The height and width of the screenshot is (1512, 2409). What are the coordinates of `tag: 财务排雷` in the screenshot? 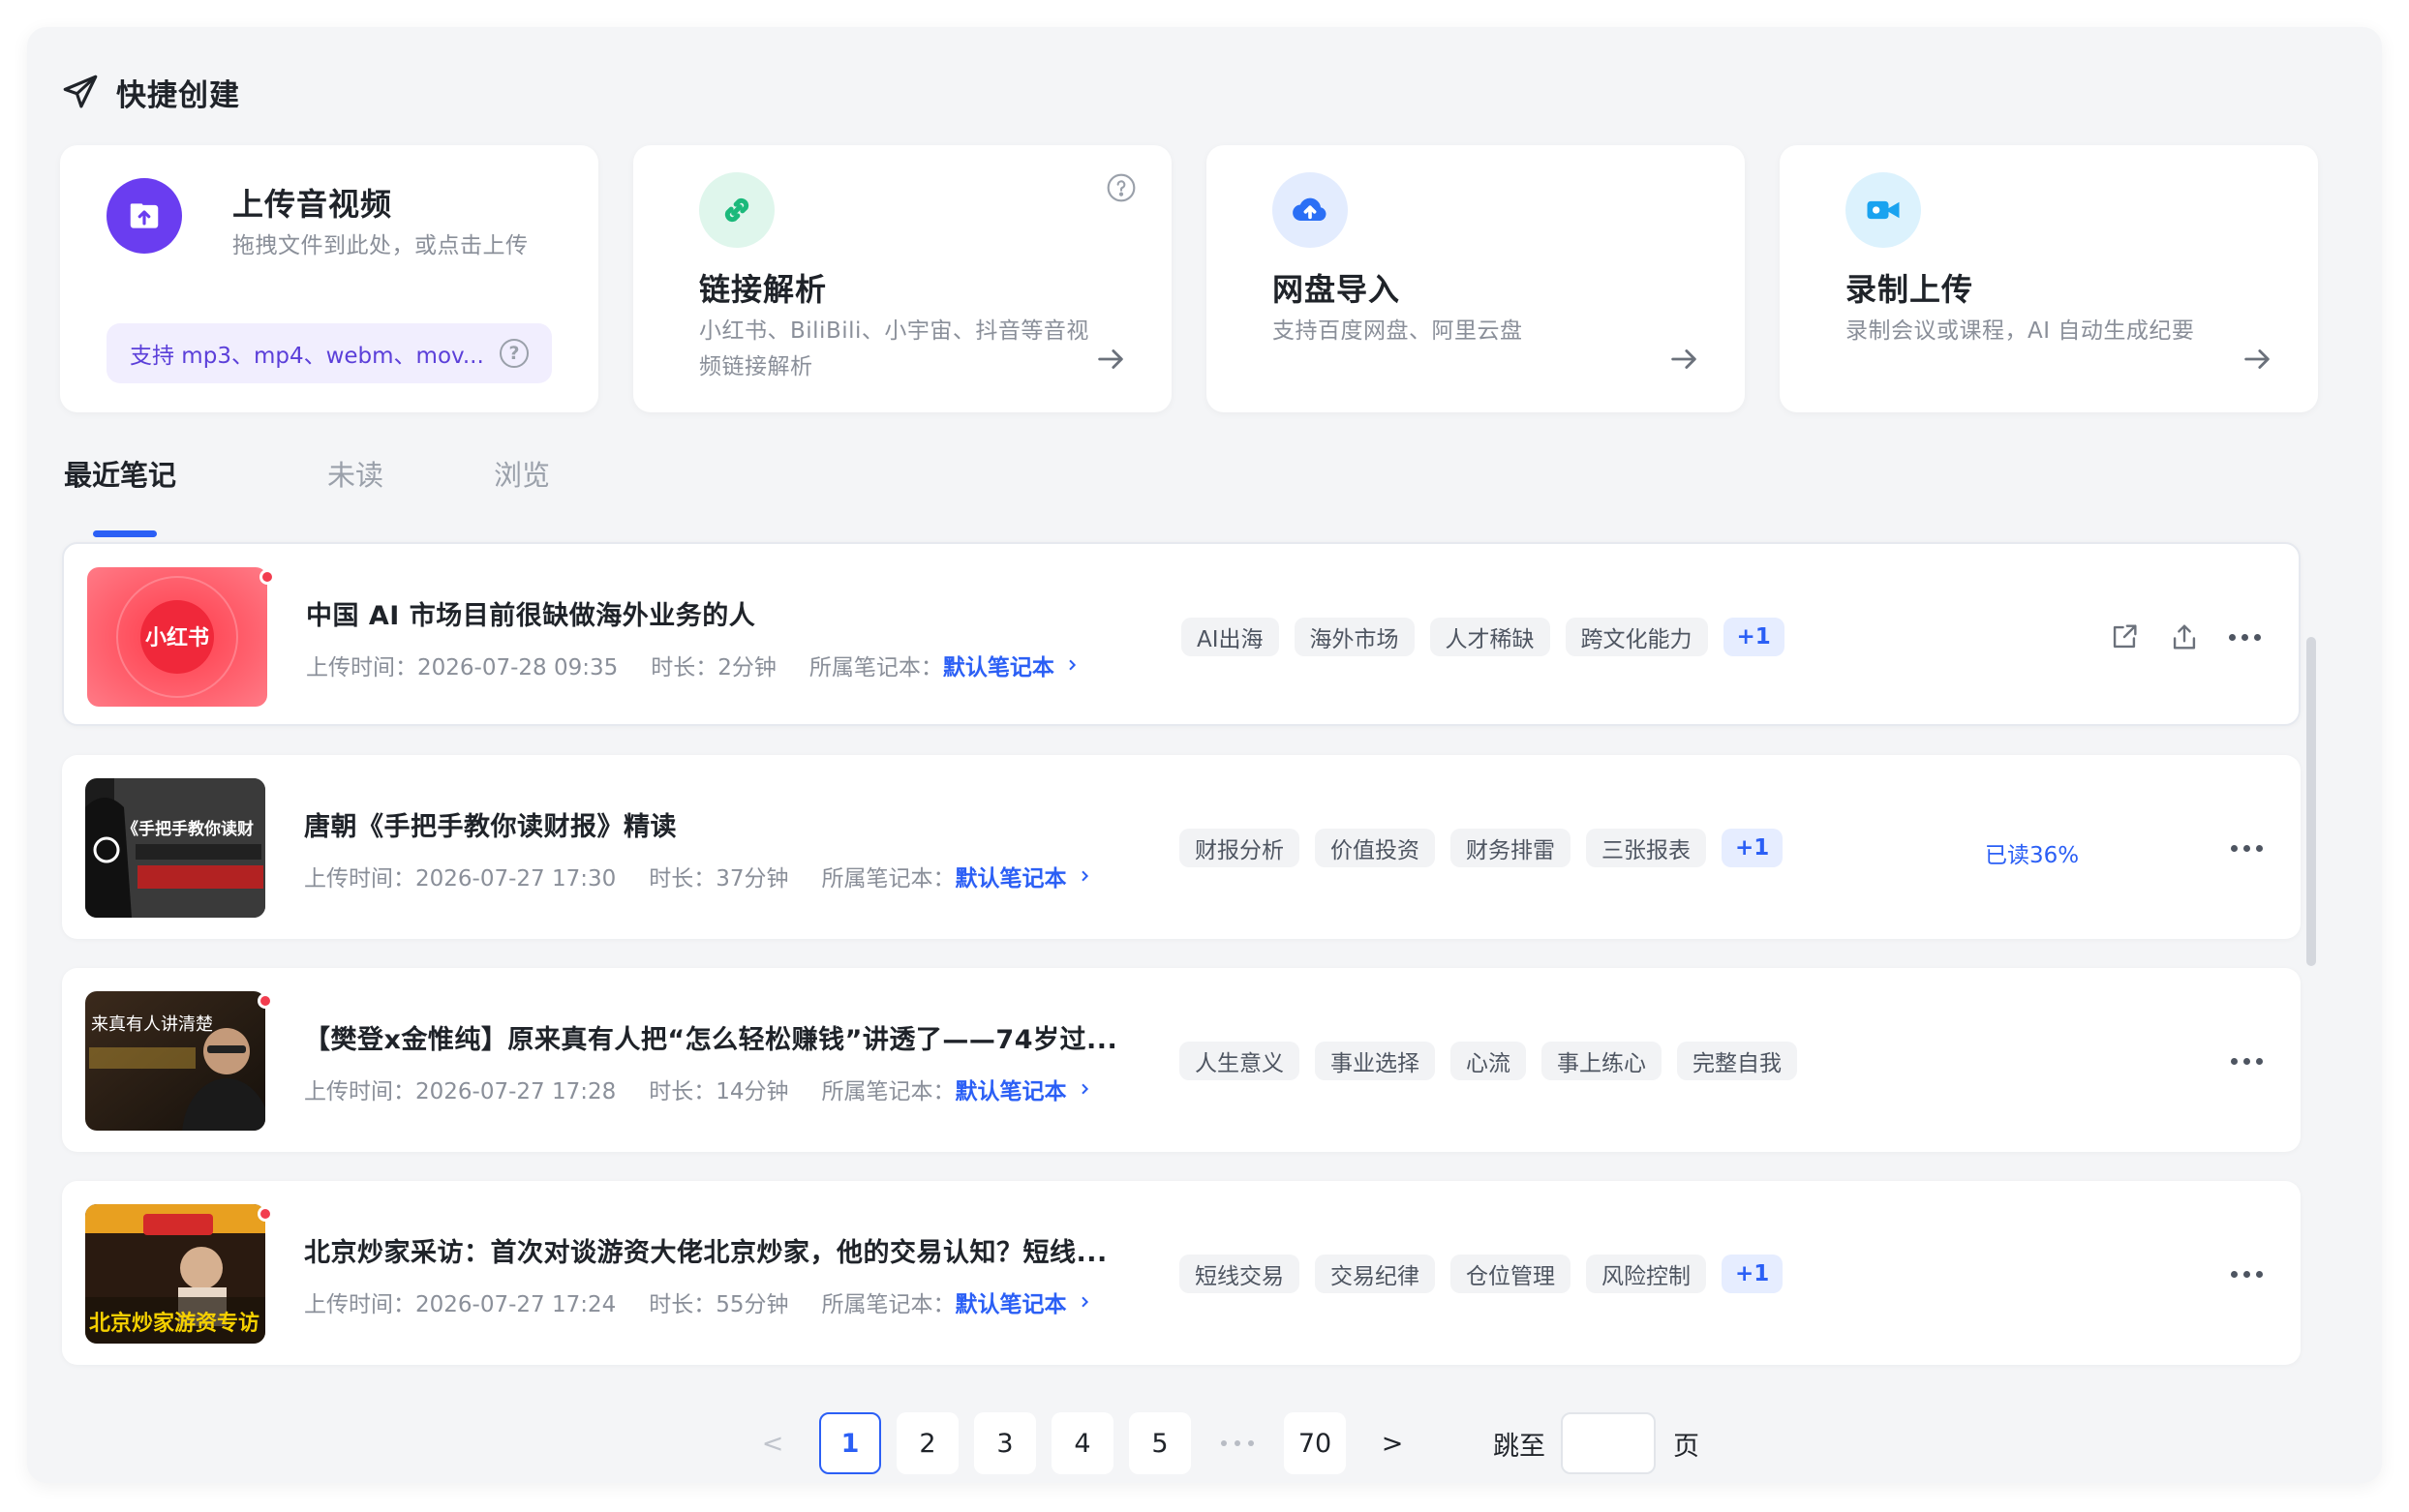 It's located at (1510, 848).